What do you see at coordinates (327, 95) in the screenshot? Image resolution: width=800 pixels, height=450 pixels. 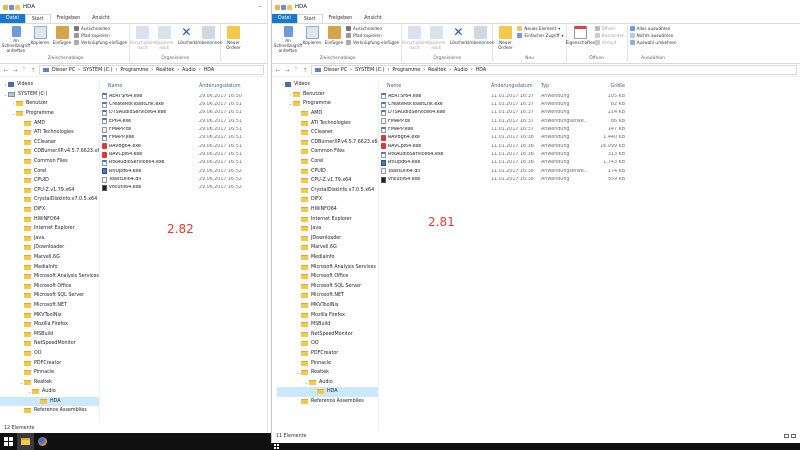 I see `tree-item: › Benutzer` at bounding box center [327, 95].